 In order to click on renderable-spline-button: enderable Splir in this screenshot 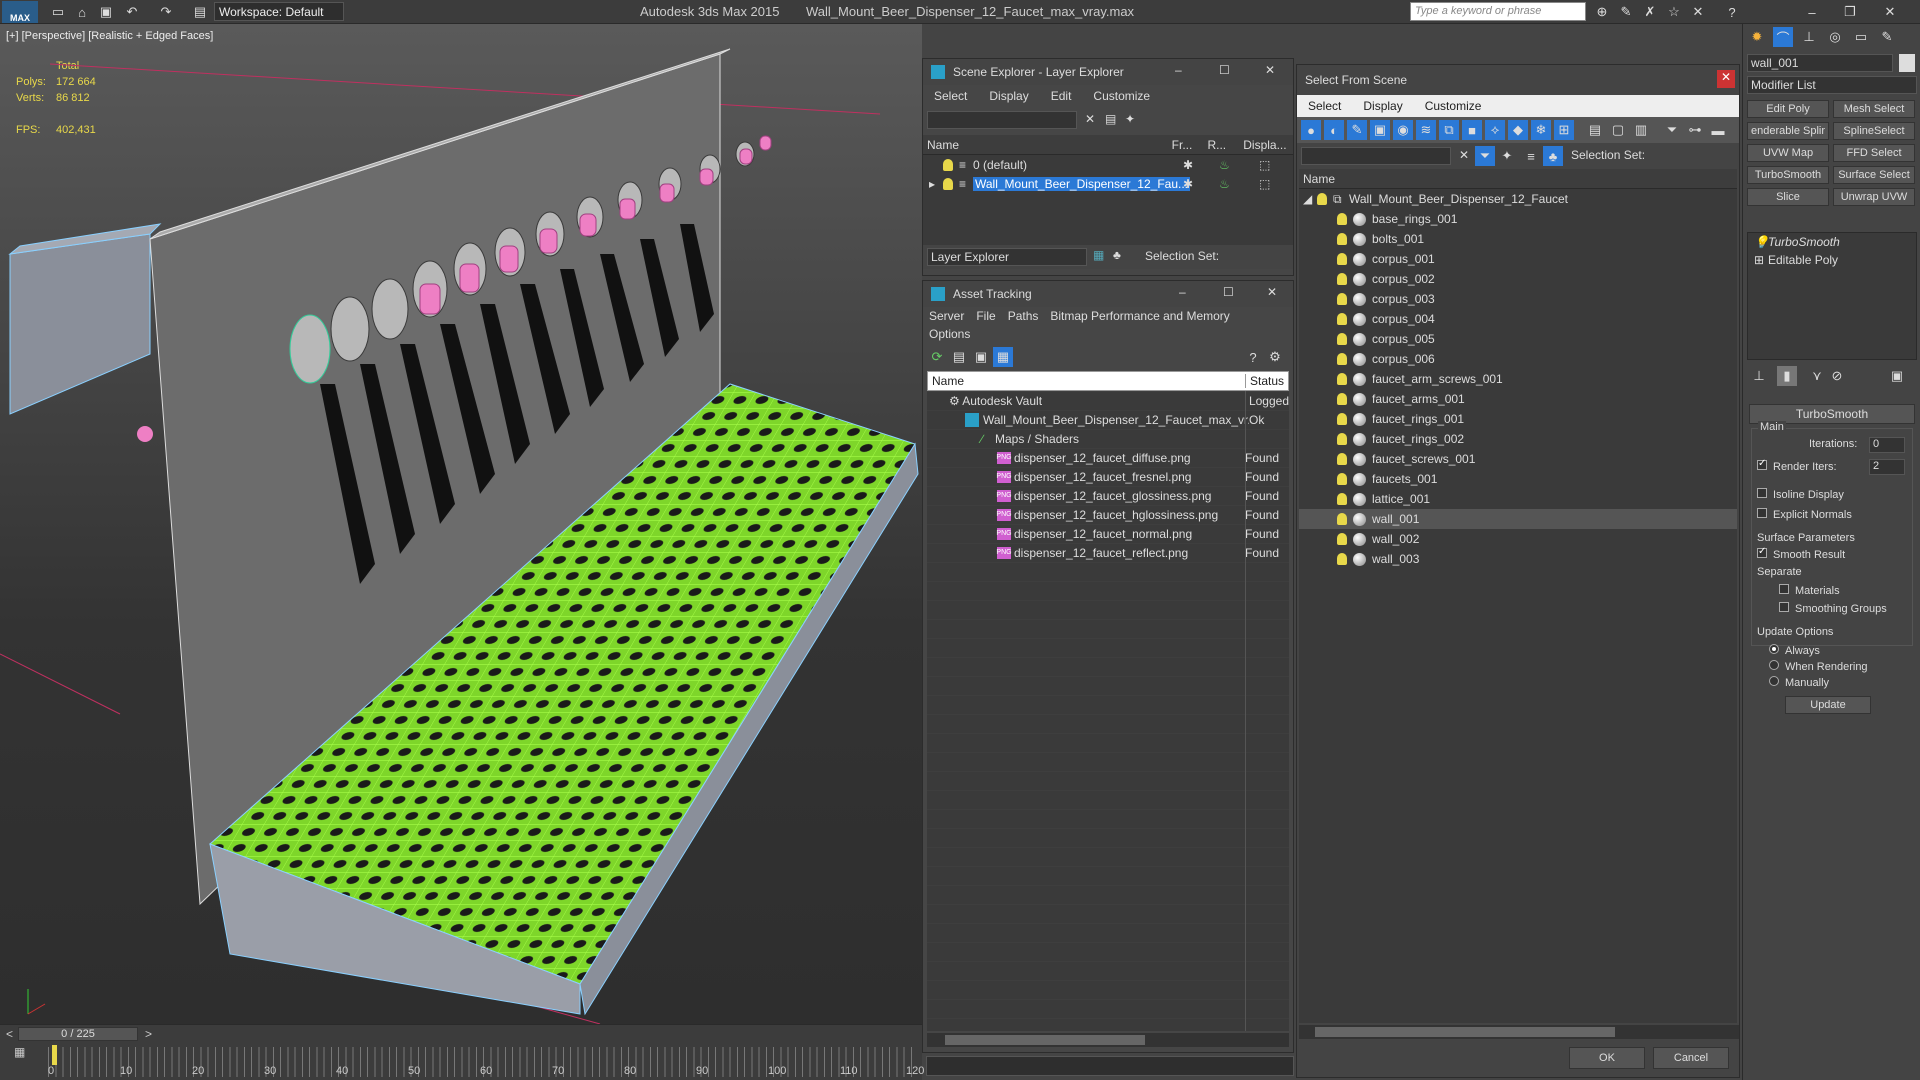, I will do `click(1788, 131)`.